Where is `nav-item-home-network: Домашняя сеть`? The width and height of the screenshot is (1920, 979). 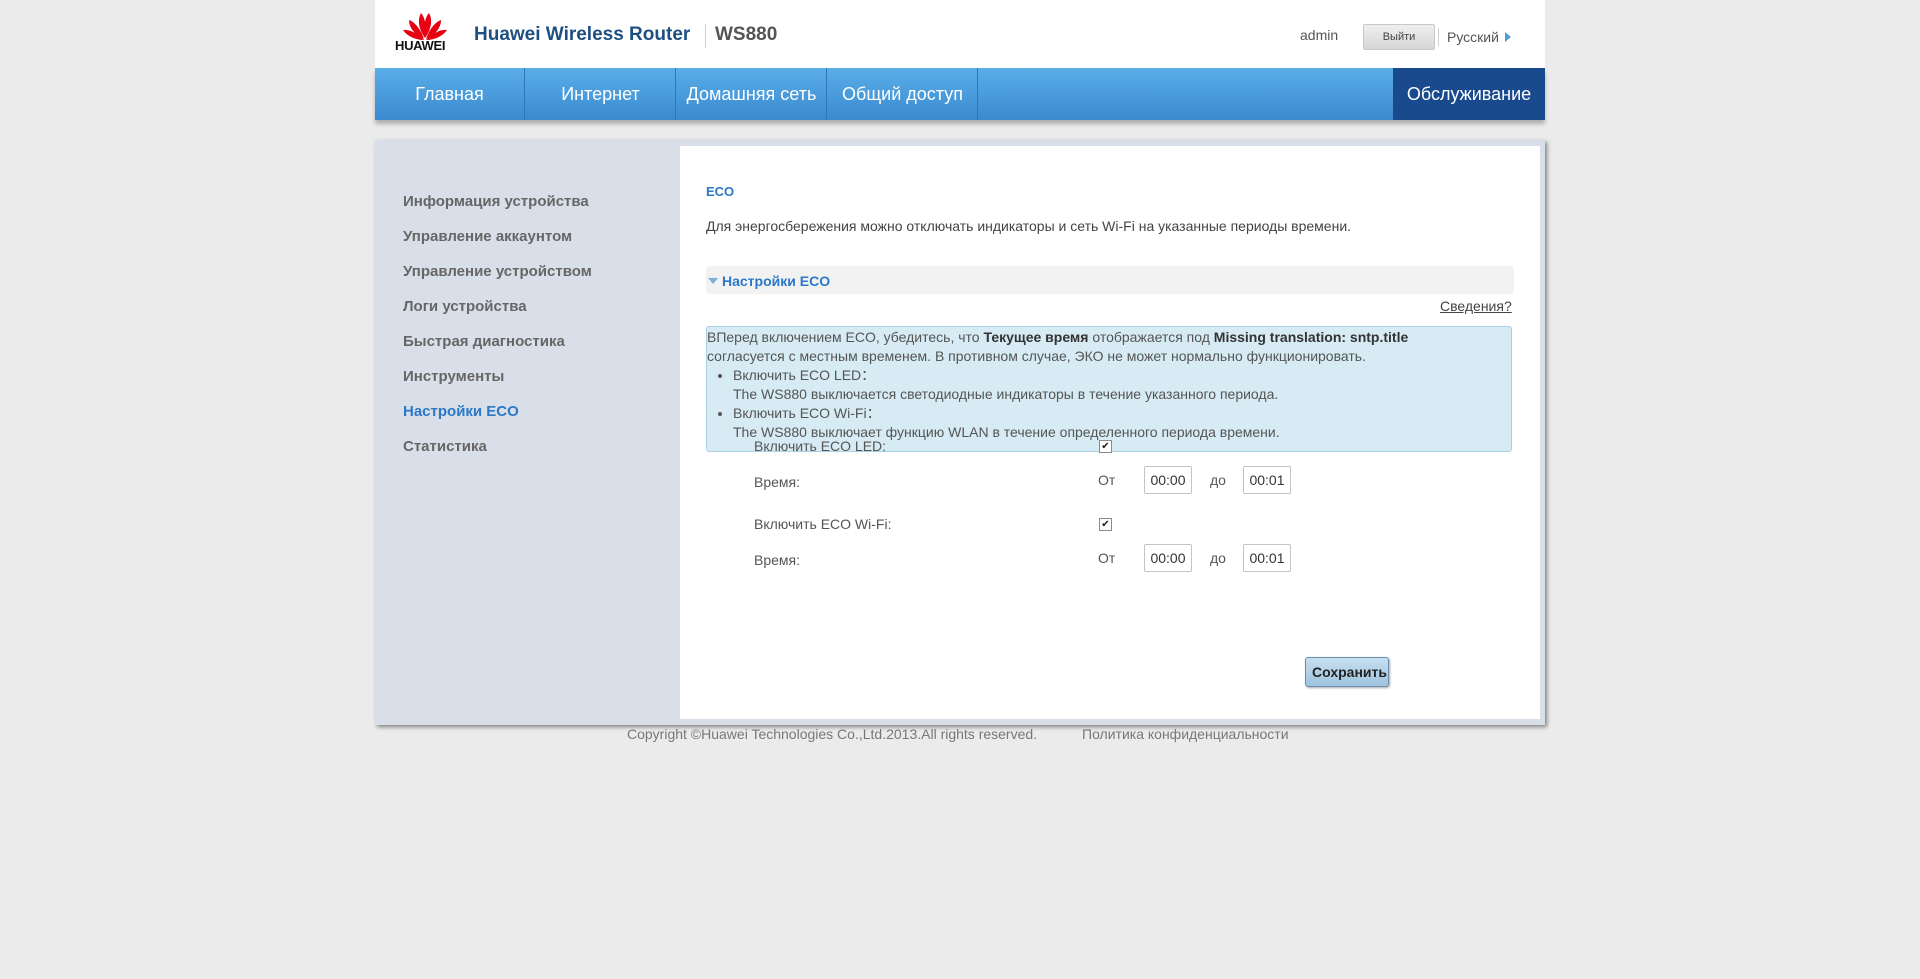
nav-item-home-network: Домашняя сеть is located at coordinates (752, 94).